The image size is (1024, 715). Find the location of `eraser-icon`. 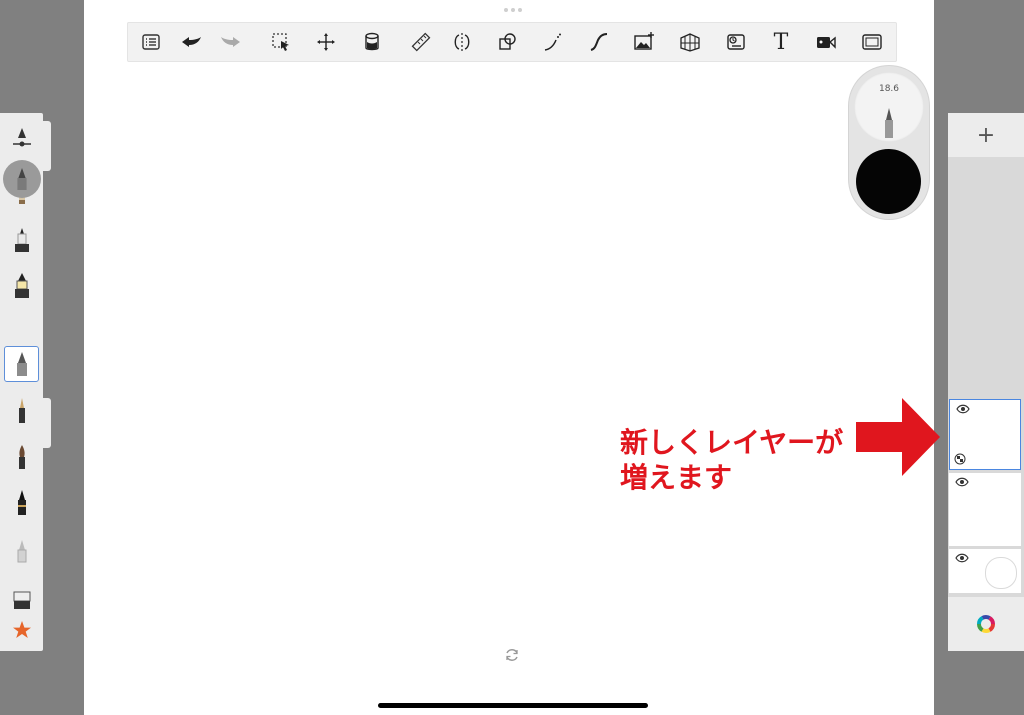

eraser-icon is located at coordinates (21, 551).